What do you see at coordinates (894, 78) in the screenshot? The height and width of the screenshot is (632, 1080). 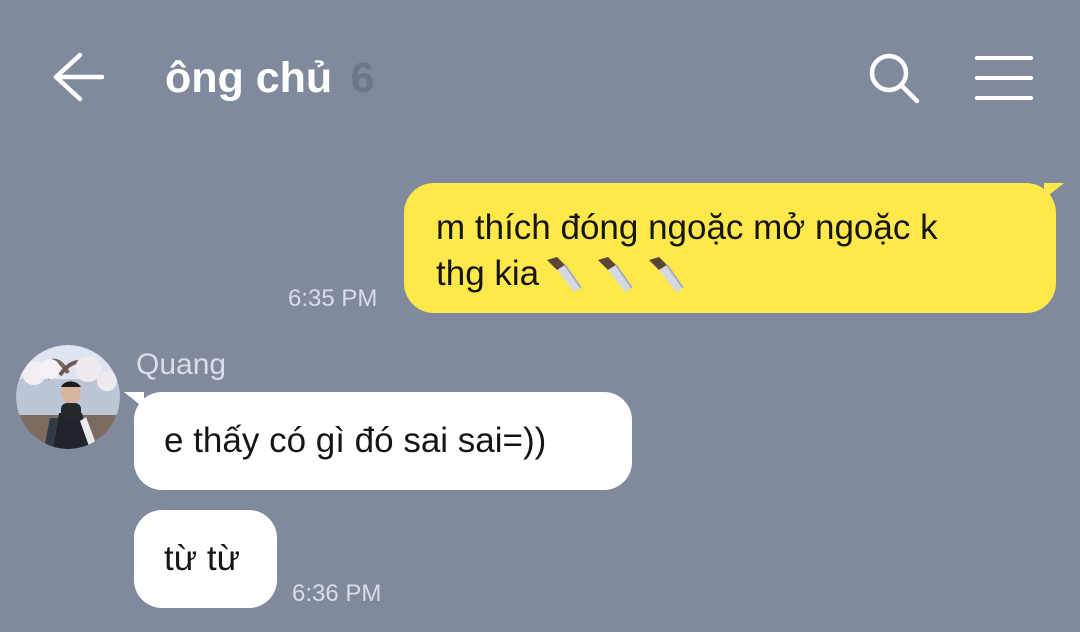 I see `search-icon` at bounding box center [894, 78].